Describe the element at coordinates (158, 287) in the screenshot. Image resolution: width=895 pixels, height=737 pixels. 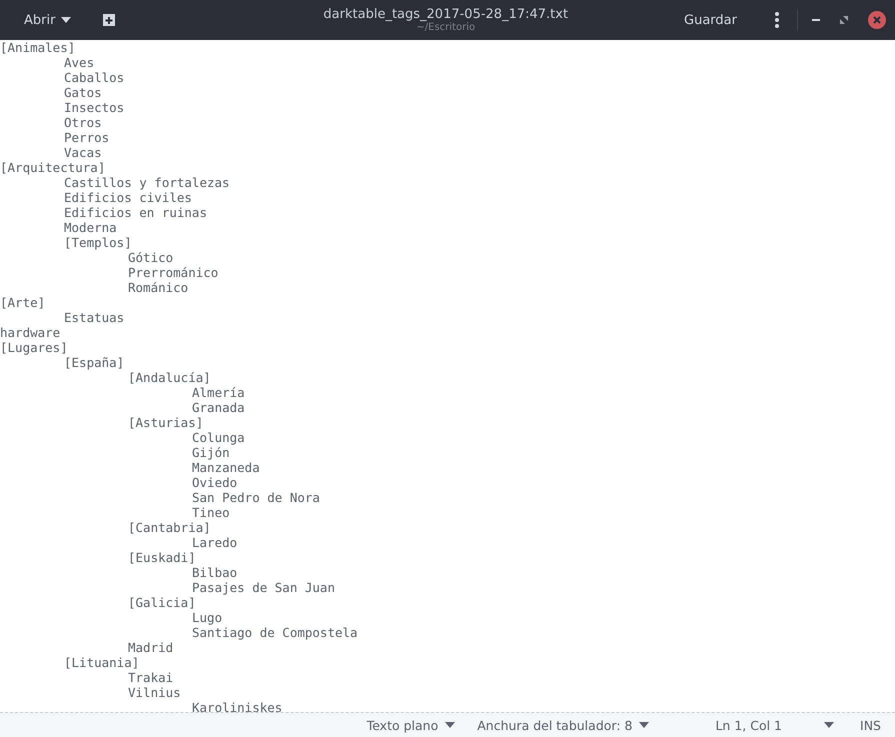
I see `text-line: Románico` at that location.